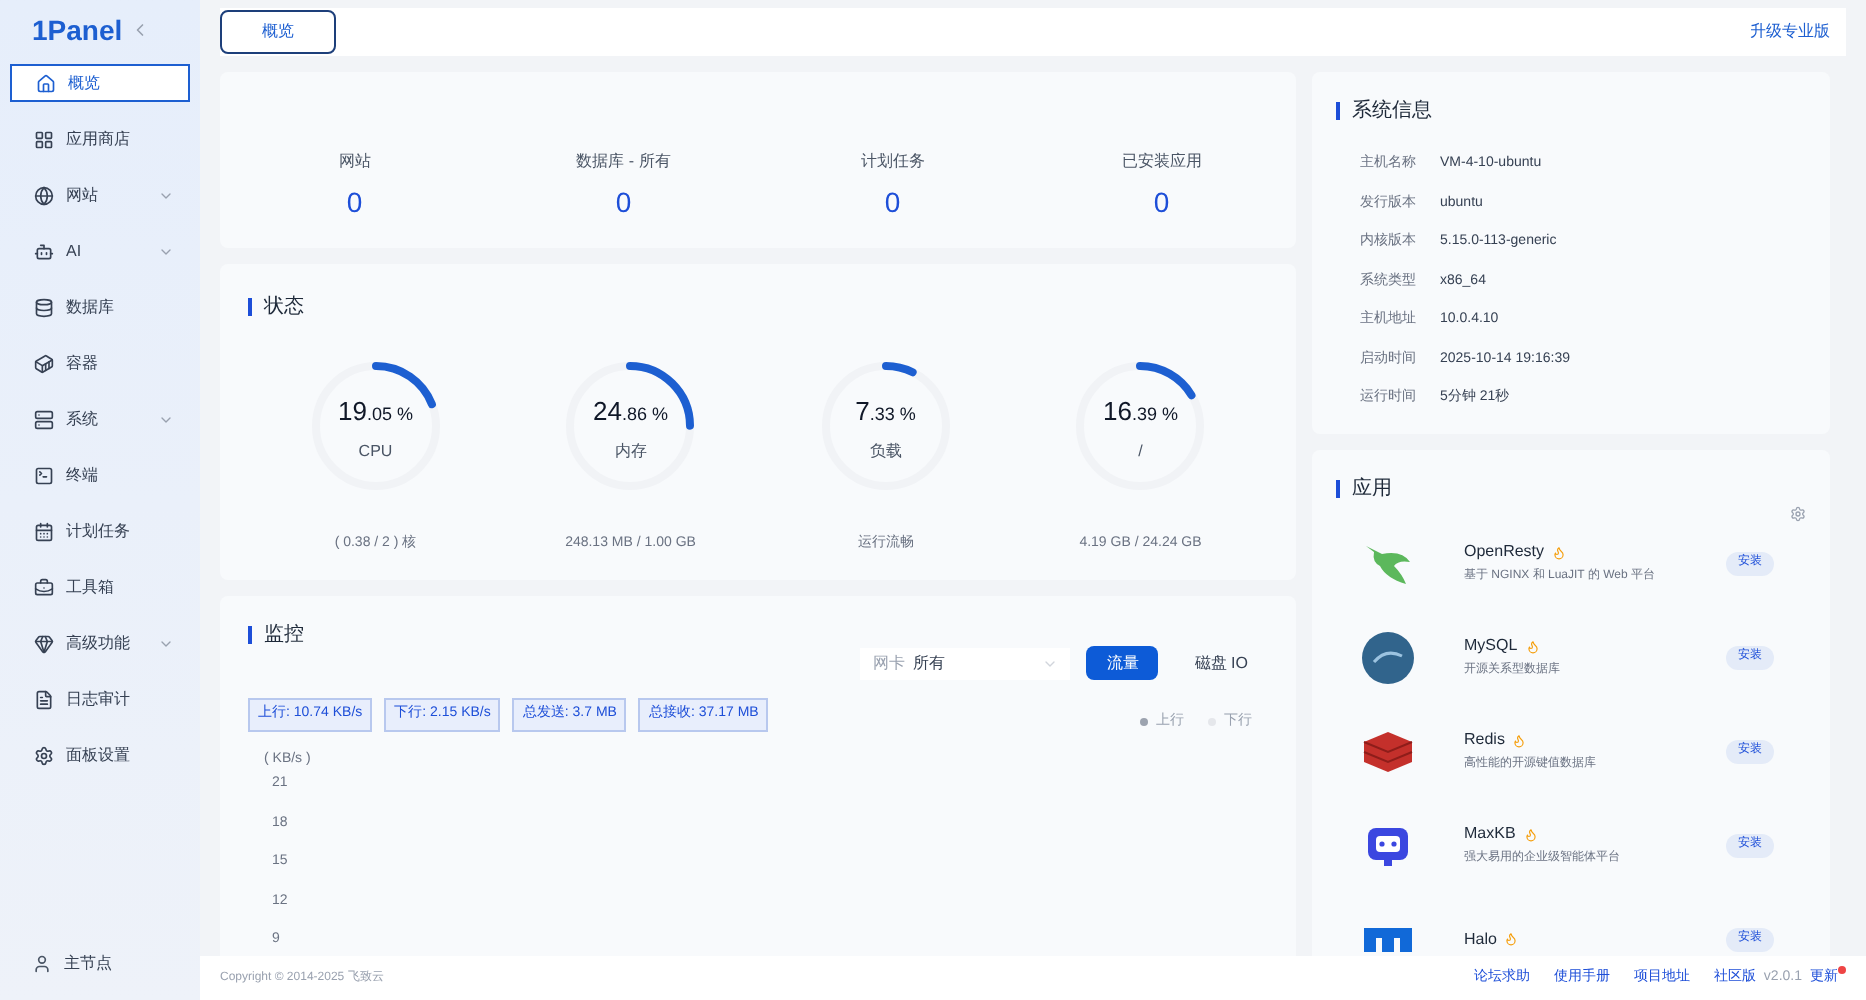  Describe the element at coordinates (100, 307) in the screenshot. I see `sidebar-item: 数据库` at that location.